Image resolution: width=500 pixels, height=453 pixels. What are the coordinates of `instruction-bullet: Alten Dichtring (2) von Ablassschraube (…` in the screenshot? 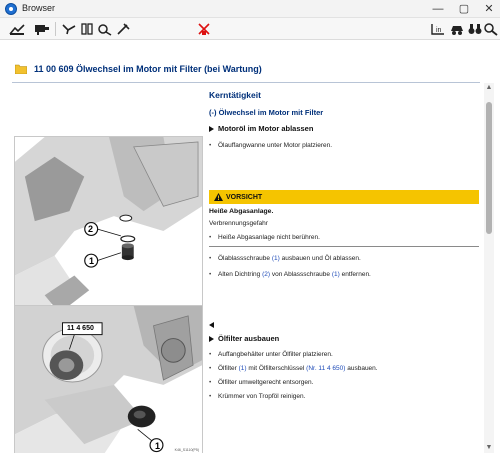 It's located at (290, 274).